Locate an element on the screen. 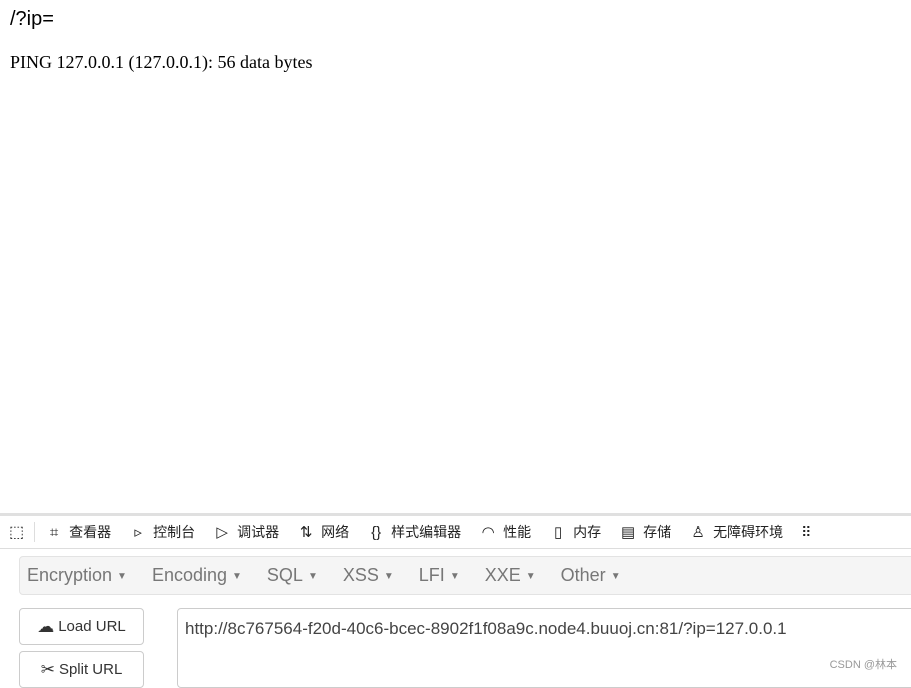 This screenshot has width=911, height=688. style-editor-icon: {} is located at coordinates (376, 532).